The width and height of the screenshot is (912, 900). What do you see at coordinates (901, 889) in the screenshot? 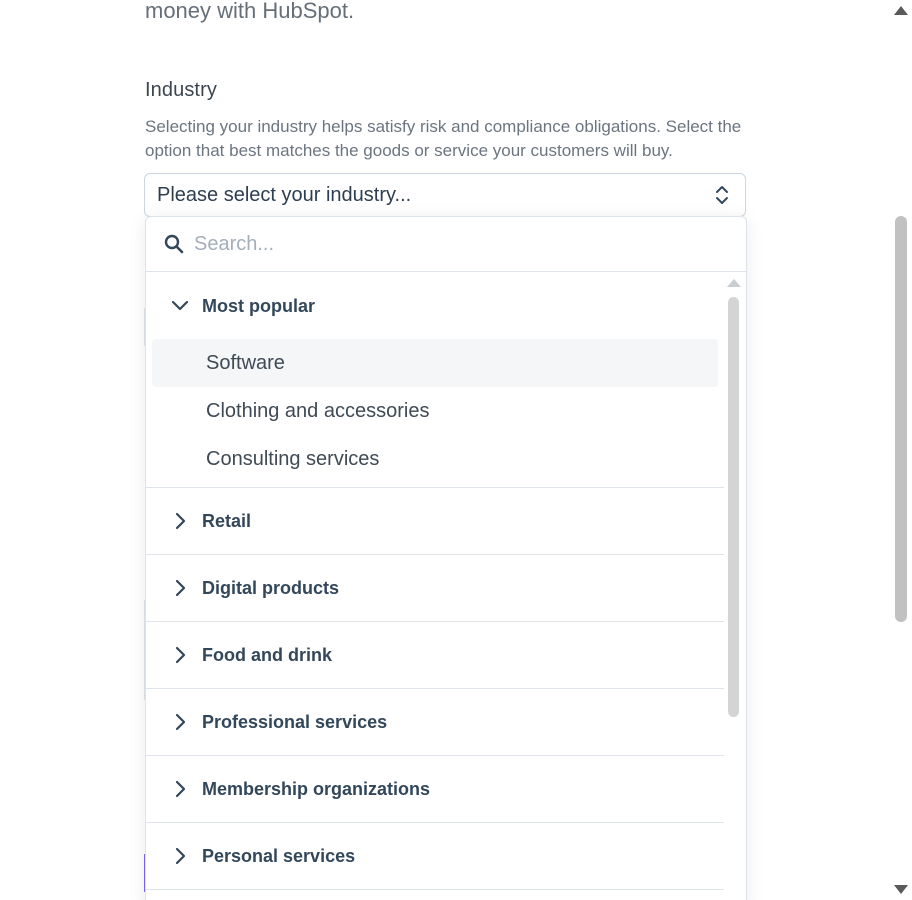
I see `scroll-down-arrow-icon` at bounding box center [901, 889].